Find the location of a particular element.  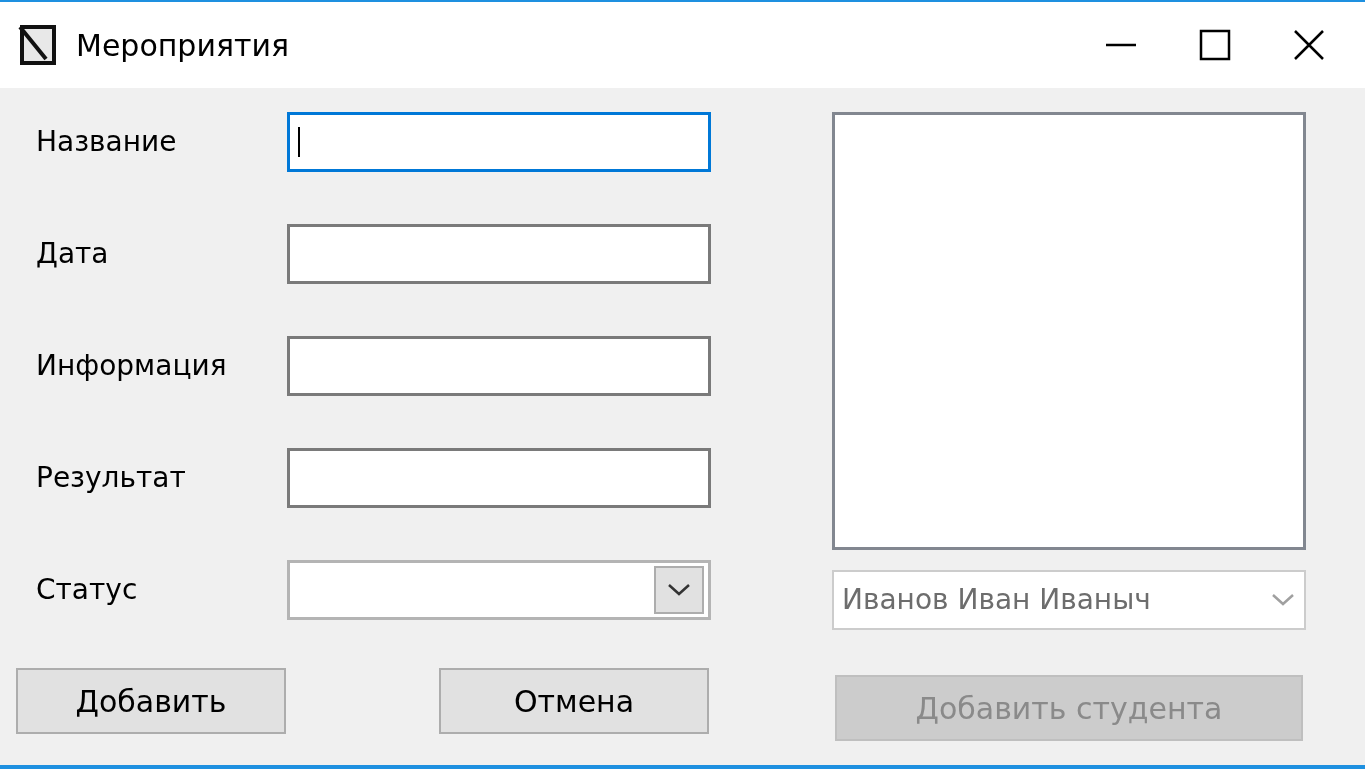

dropdown-field is located at coordinates (499, 590).